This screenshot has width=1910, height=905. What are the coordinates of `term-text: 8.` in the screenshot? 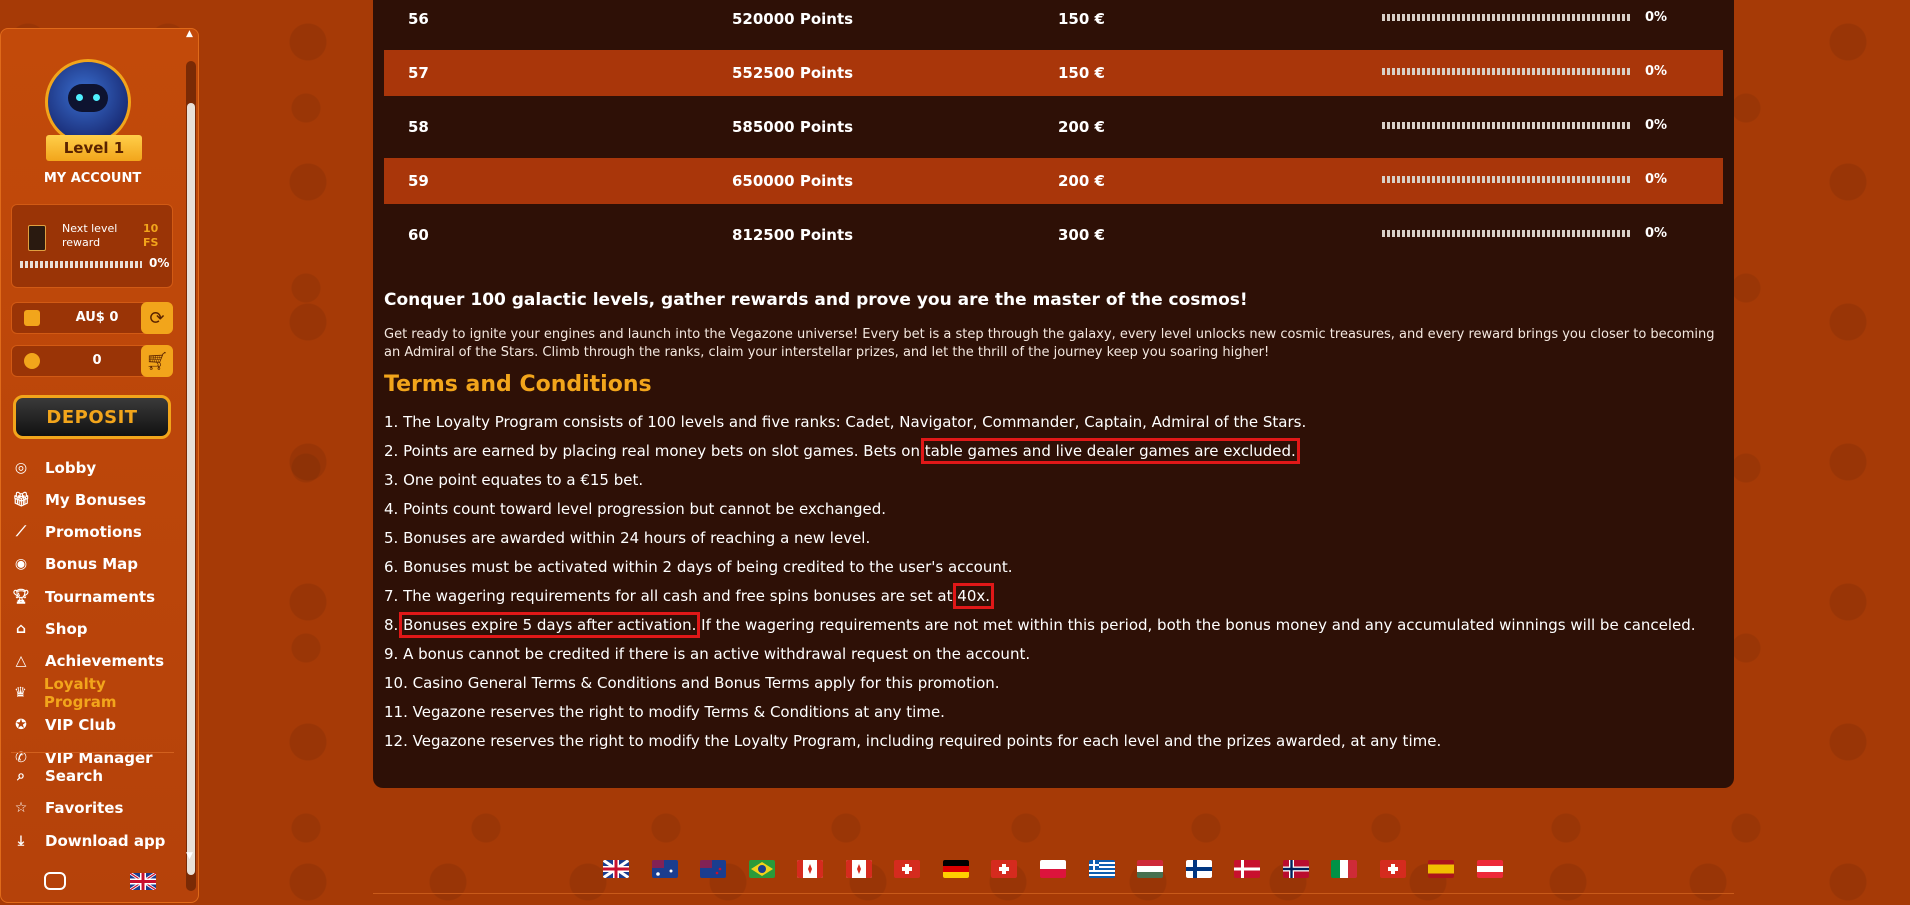 It's located at (394, 625).